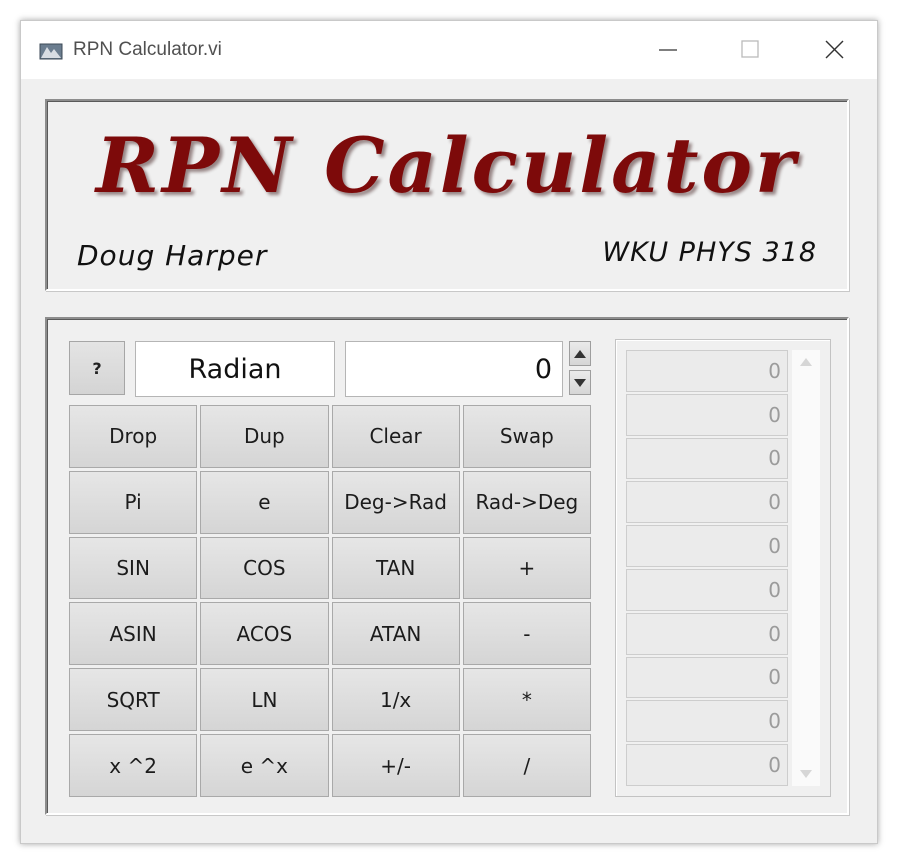 Image resolution: width=900 pixels, height=867 pixels. Describe the element at coordinates (395, 568) in the screenshot. I see `tan-button: TAN` at that location.